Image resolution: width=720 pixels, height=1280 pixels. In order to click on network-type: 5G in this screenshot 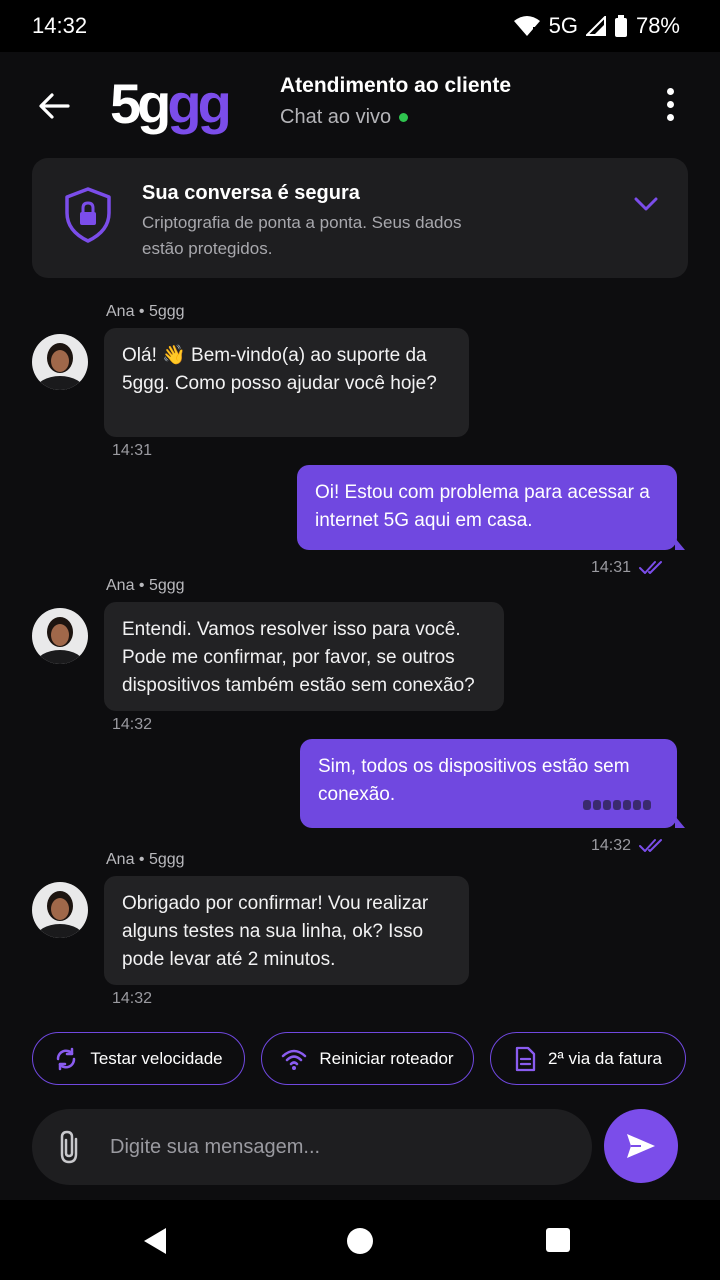, I will do `click(563, 25)`.